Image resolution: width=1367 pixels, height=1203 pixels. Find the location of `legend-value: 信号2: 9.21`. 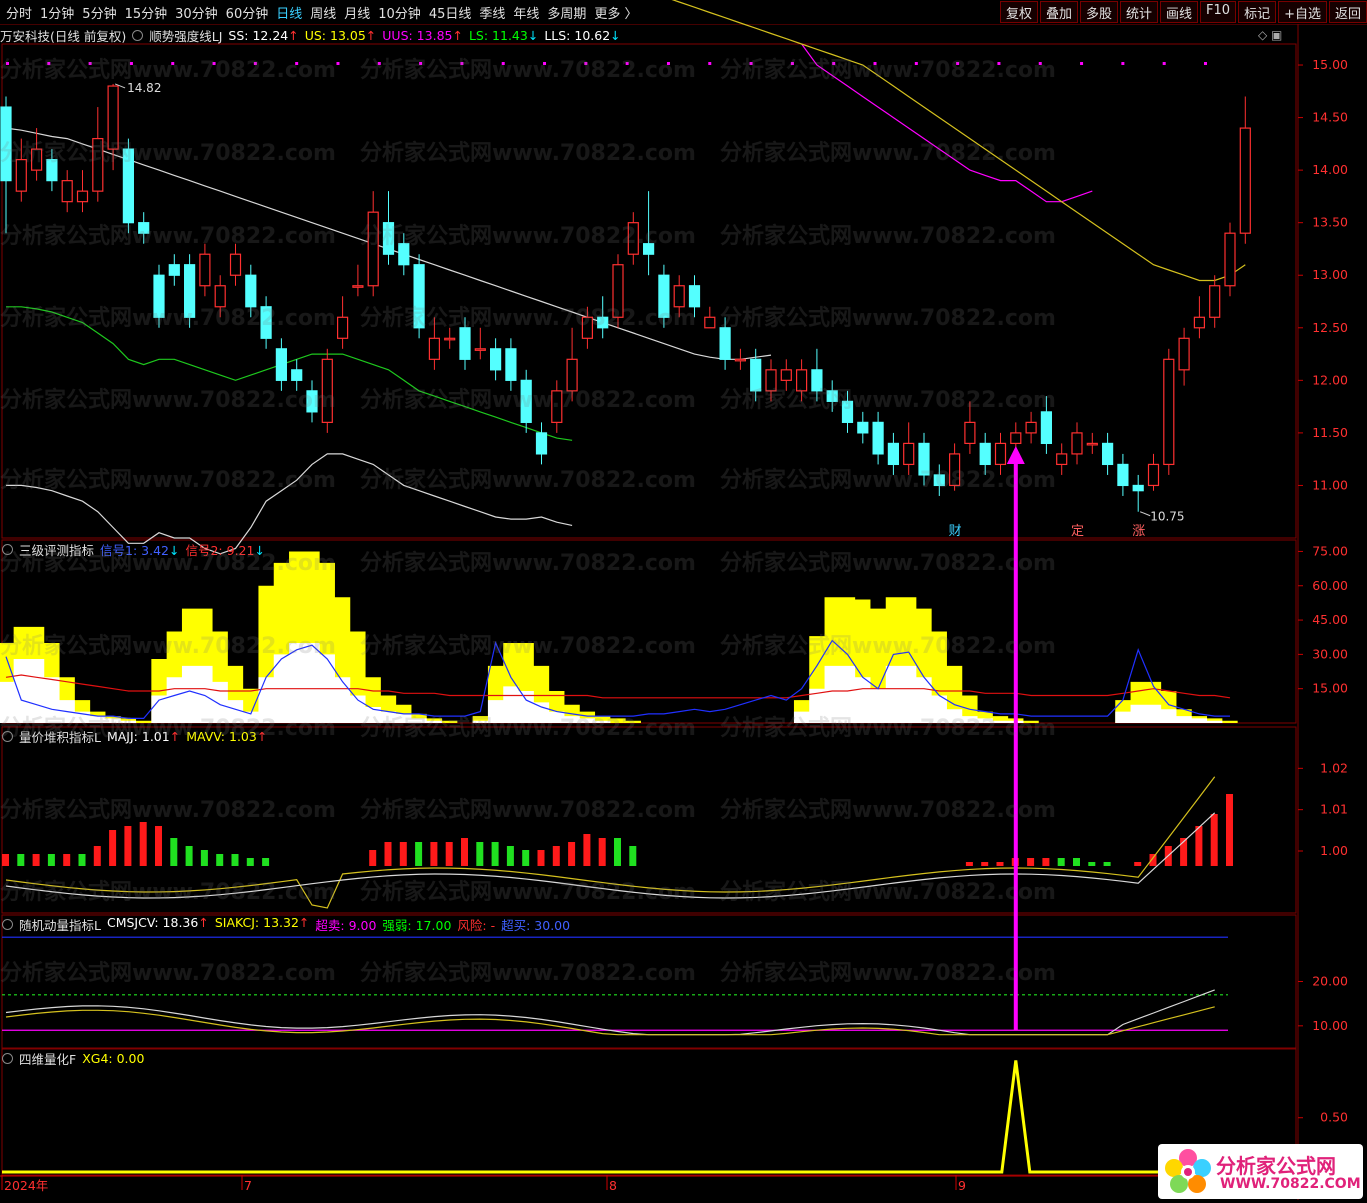

legend-value: 信号2: 9.21 is located at coordinates (220, 550).